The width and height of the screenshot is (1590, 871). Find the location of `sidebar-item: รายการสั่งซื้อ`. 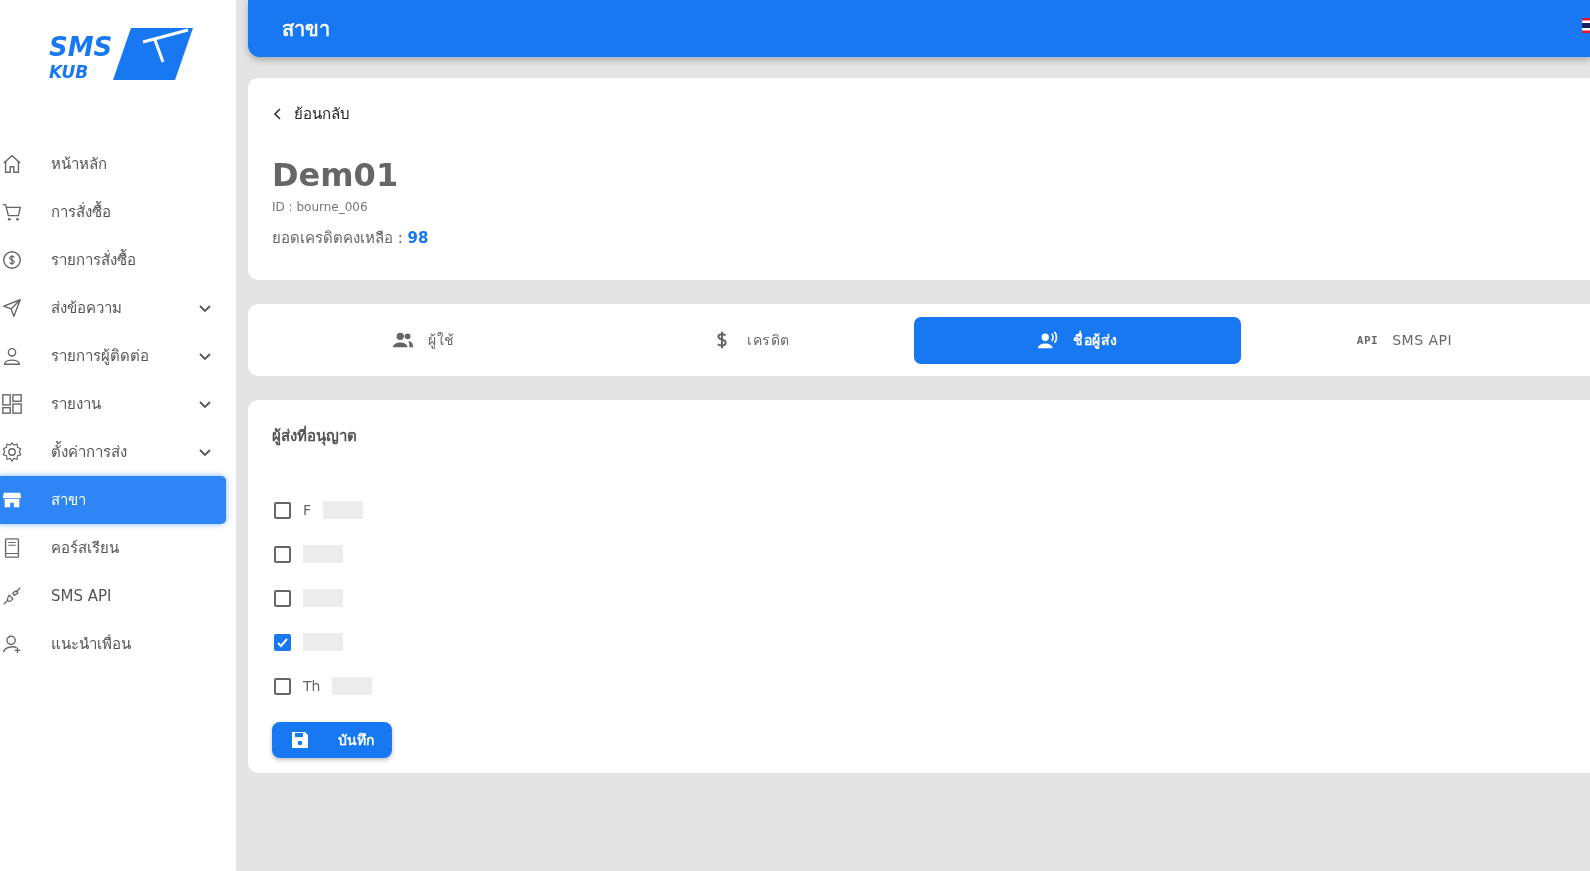

sidebar-item: รายการสั่งซื้อ is located at coordinates (113, 260).